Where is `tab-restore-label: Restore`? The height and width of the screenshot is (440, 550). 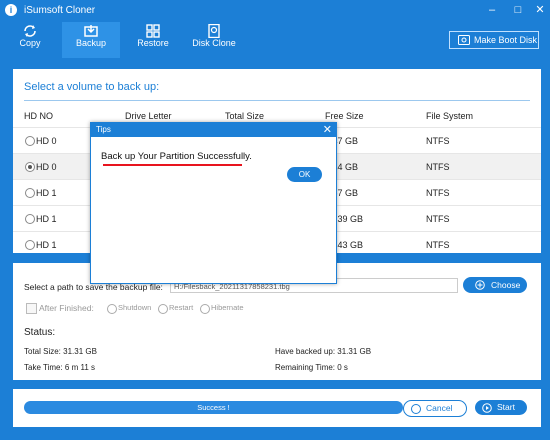
tab-restore-label: Restore is located at coordinates (153, 43).